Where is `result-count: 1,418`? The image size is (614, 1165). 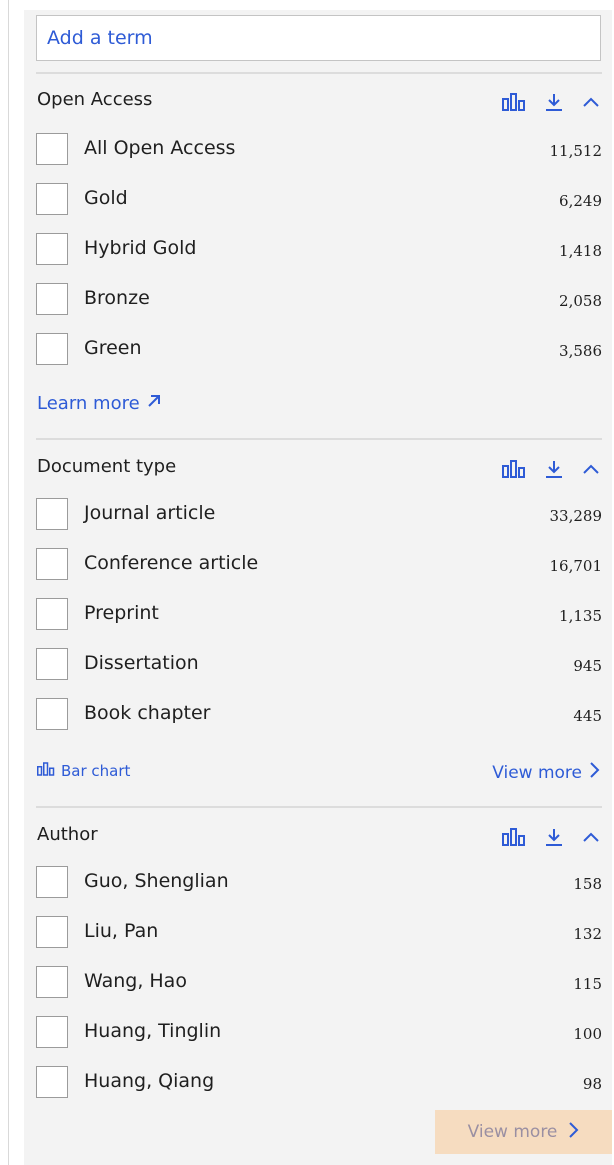
result-count: 1,418 is located at coordinates (580, 251).